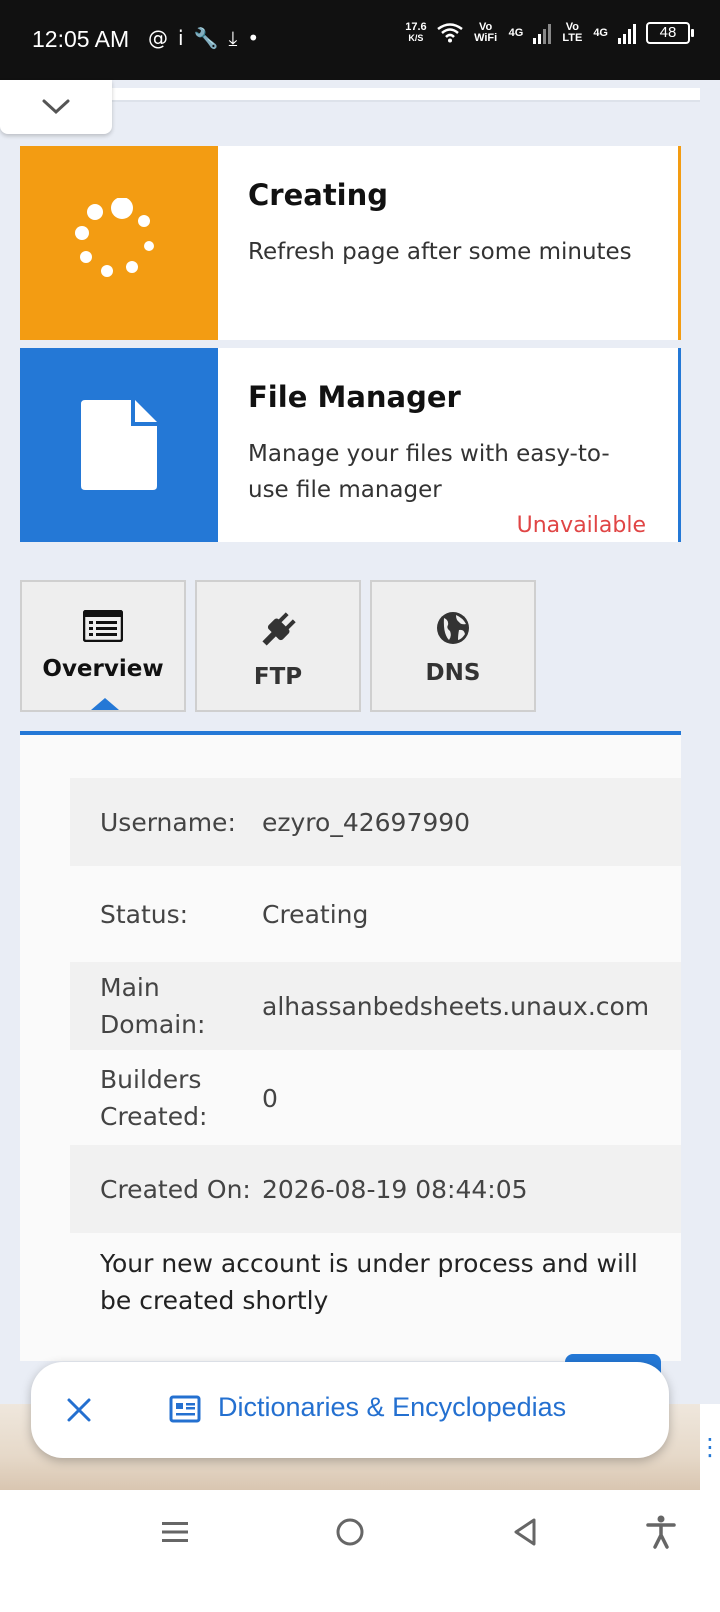  Describe the element at coordinates (238, 38) in the screenshot. I see `download-icon: ⤓` at that location.